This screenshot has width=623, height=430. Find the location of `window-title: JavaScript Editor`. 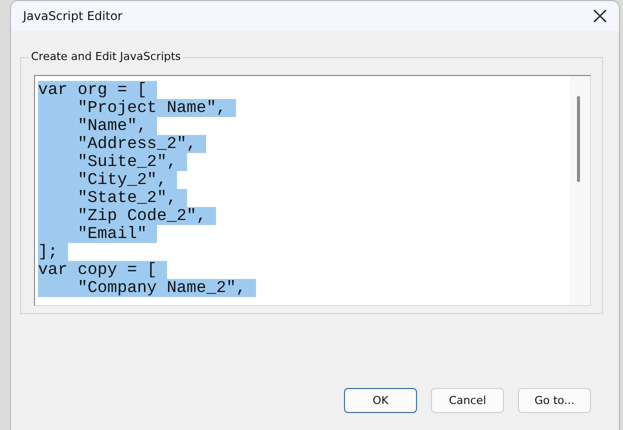

window-title: JavaScript Editor is located at coordinates (72, 16).